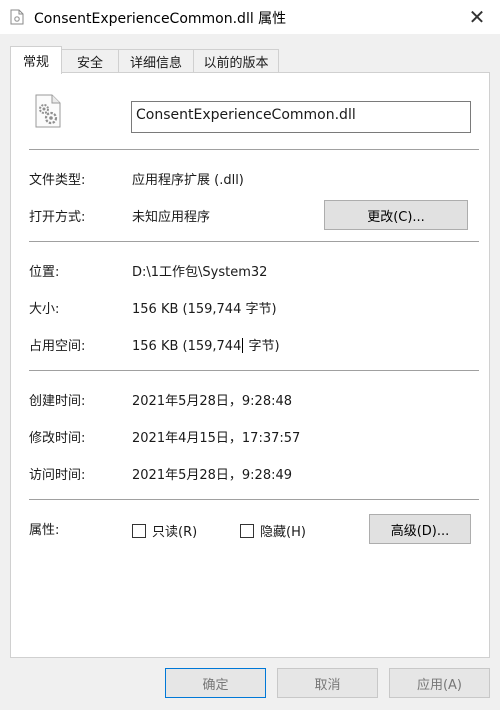 Image resolution: width=500 pixels, height=710 pixels. Describe the element at coordinates (243, 345) in the screenshot. I see `text-caret` at that location.